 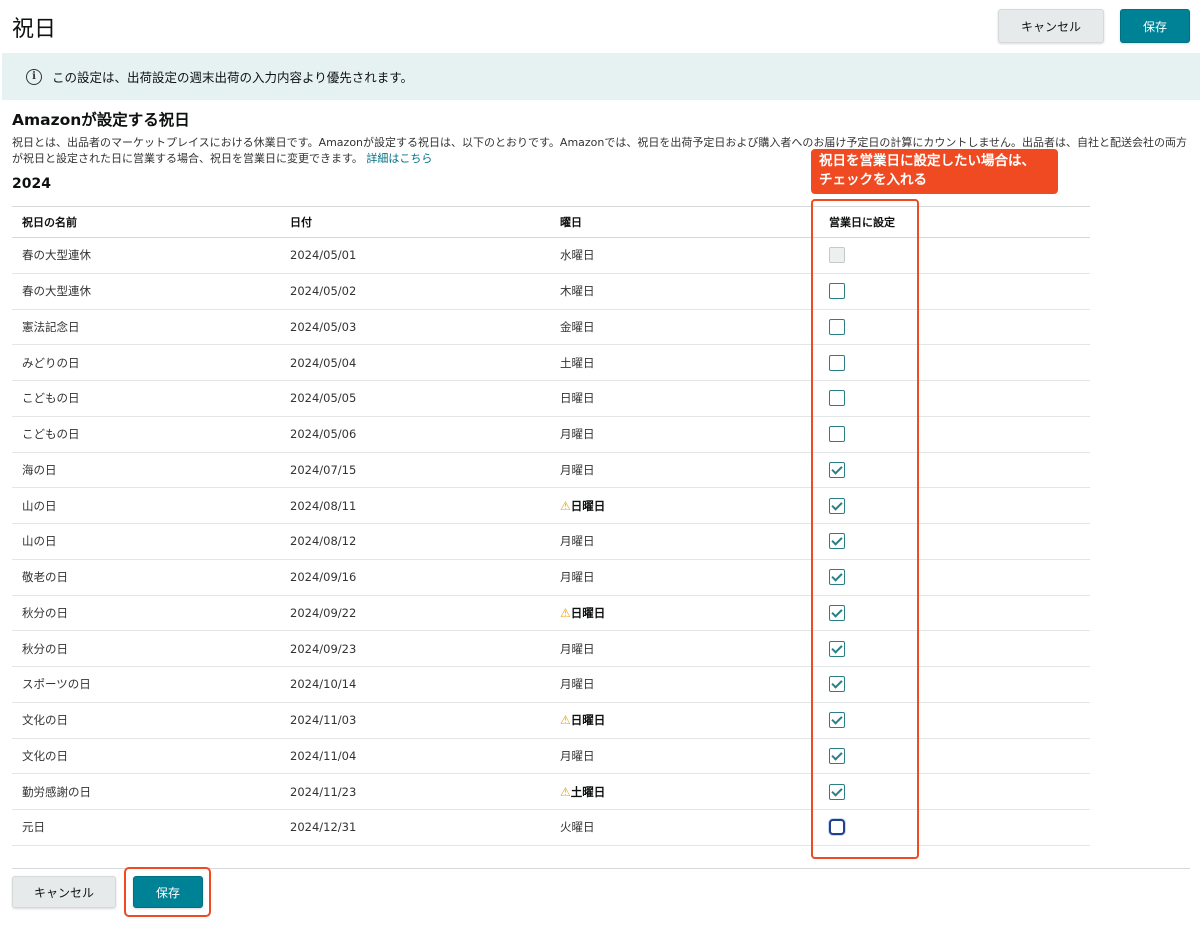 I want to click on annotation-callout: 祝日を営業日に設定したい場合は、 チェックを入れる, so click(x=934, y=171).